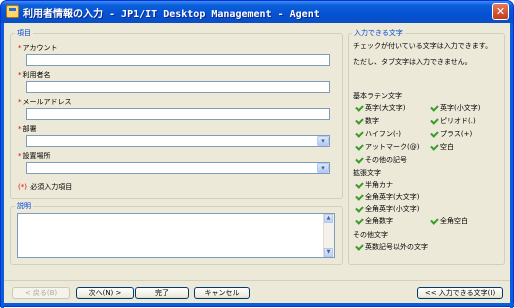 The height and width of the screenshot is (308, 514). What do you see at coordinates (447, 147) in the screenshot?
I see `char-item-label: 空白` at bounding box center [447, 147].